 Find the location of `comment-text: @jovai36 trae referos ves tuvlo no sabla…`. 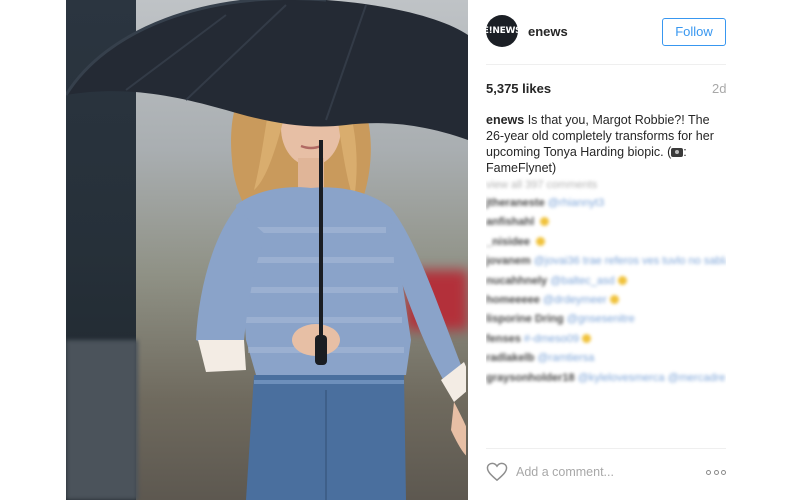

comment-text: @jovai36 trae referos ves tuvlo no sabla… is located at coordinates (629, 261).